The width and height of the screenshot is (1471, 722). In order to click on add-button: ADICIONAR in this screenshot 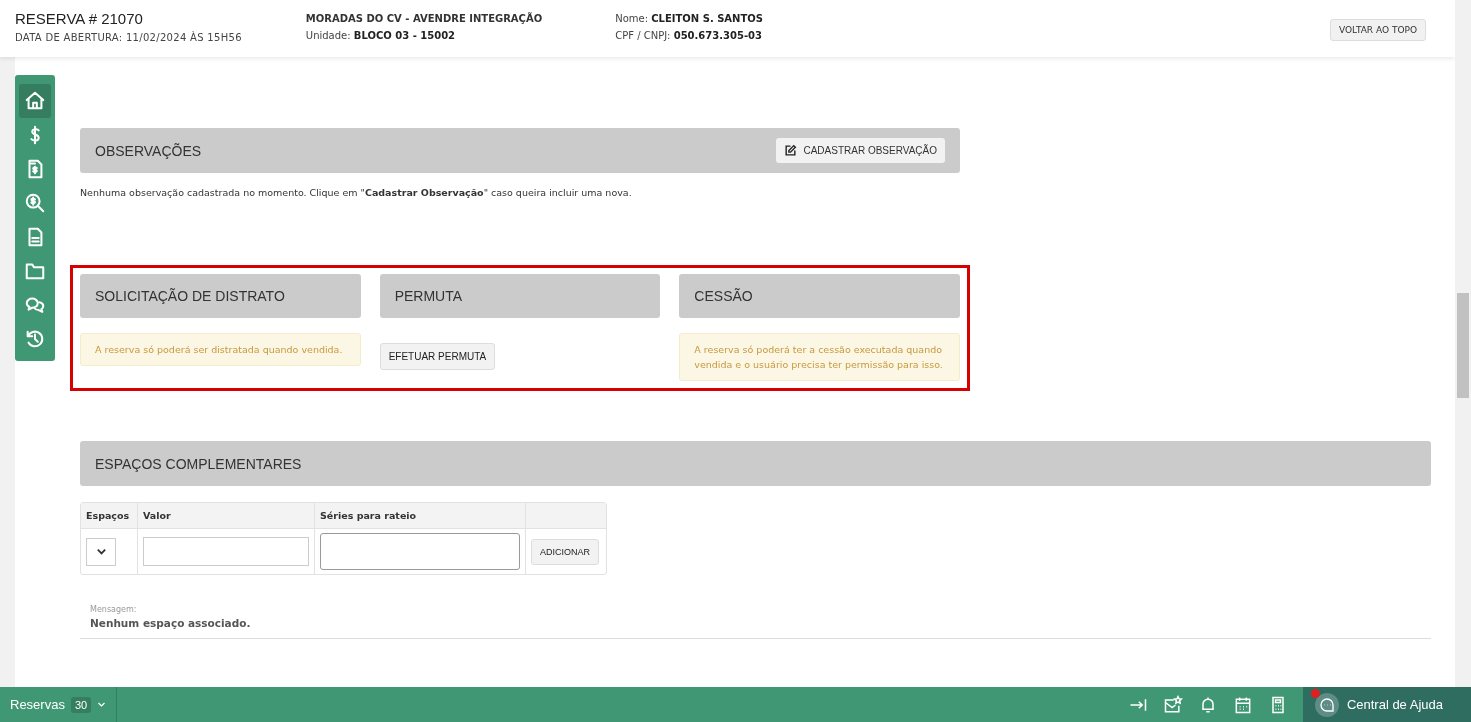, I will do `click(565, 551)`.